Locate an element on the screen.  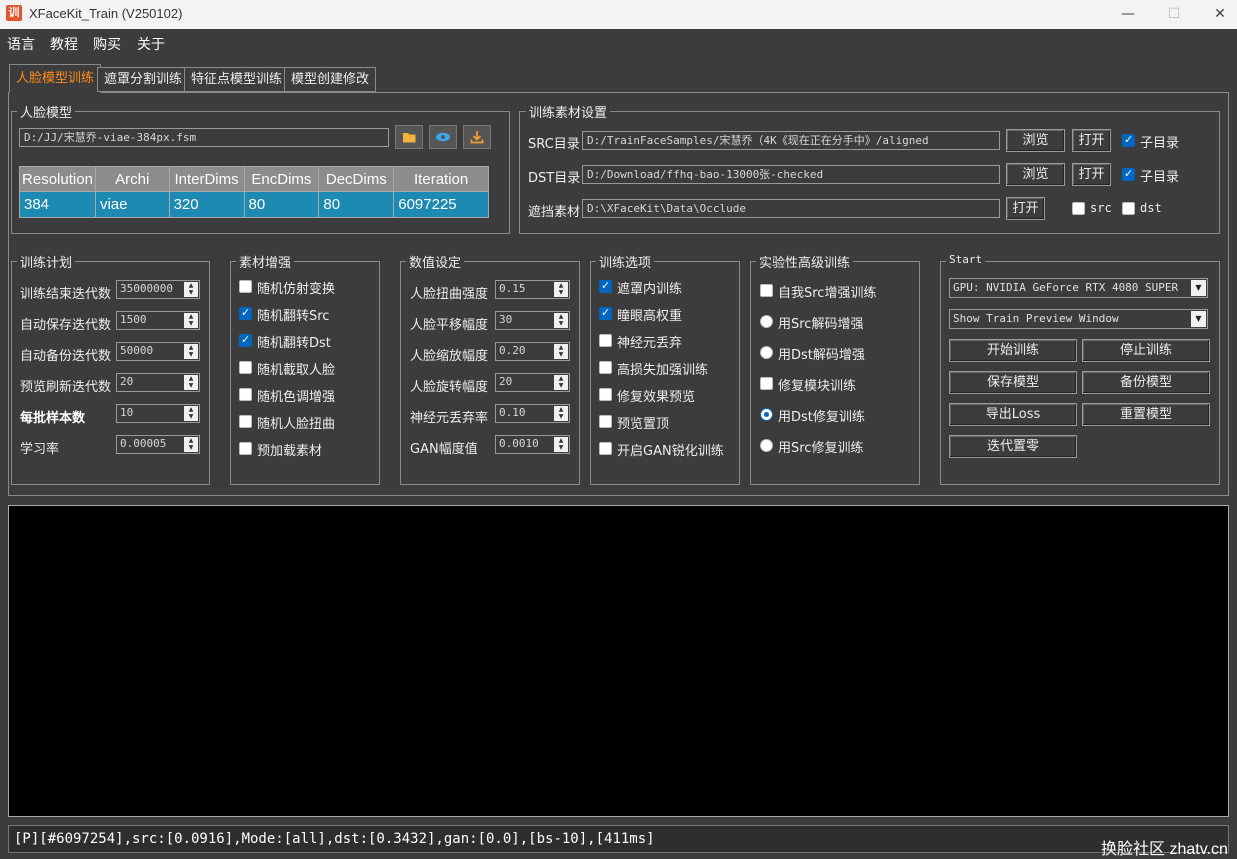
opt-in-mask-checkbox is located at coordinates (605, 286).